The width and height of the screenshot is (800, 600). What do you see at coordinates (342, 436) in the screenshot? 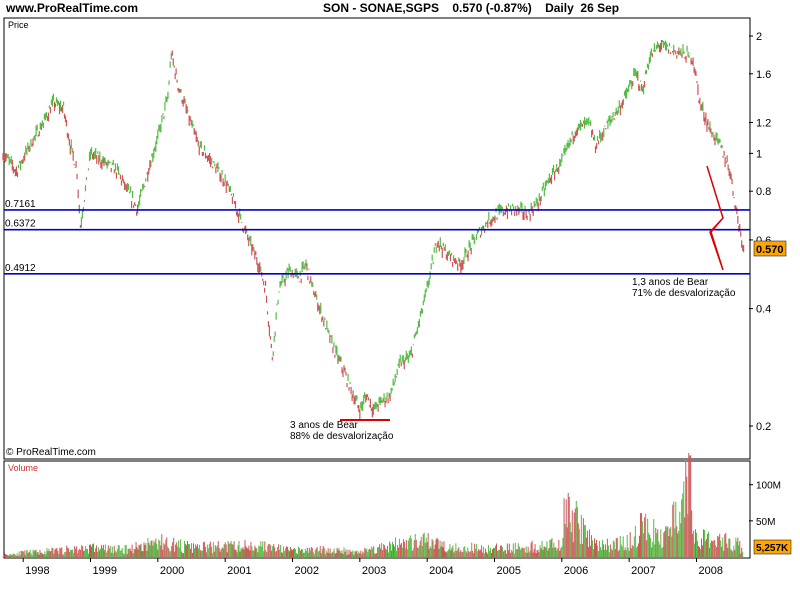
I see `bear-2003-line2: 88% de desvalorização` at bounding box center [342, 436].